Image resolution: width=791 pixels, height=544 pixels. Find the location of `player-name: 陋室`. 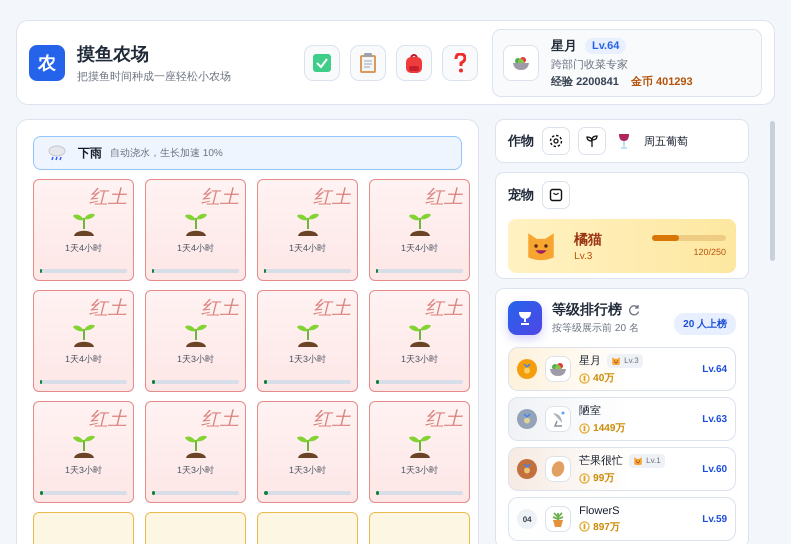

player-name: 陋室 is located at coordinates (590, 411).